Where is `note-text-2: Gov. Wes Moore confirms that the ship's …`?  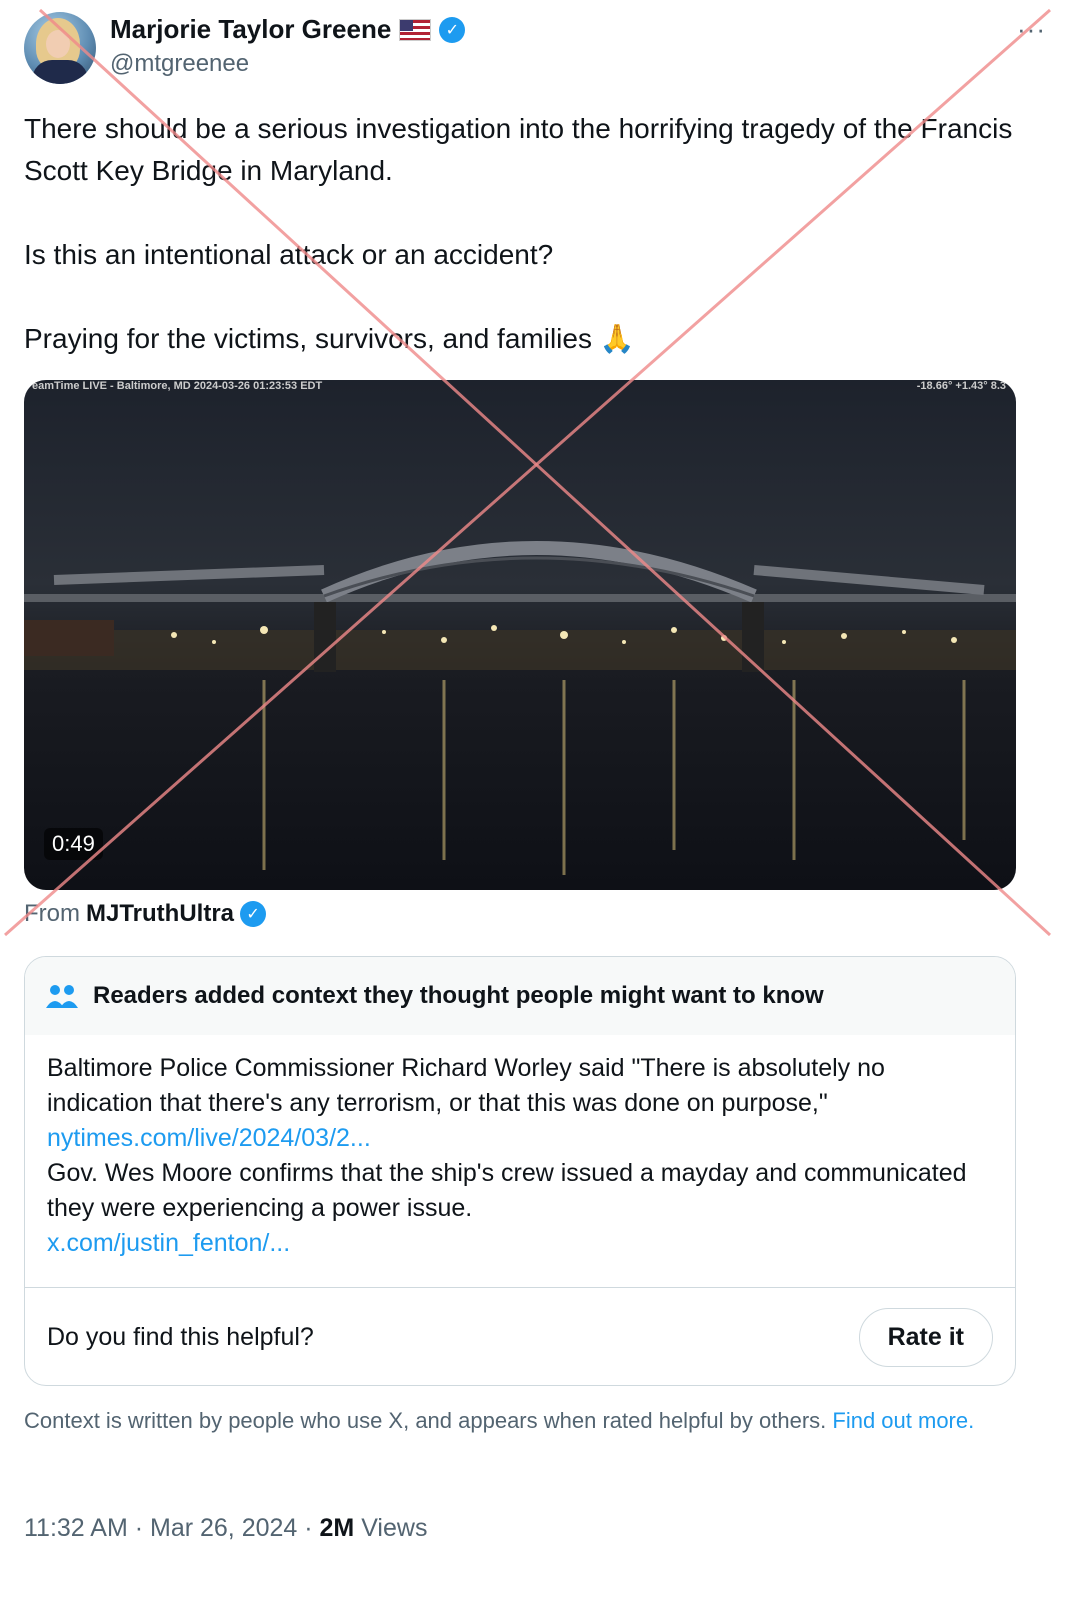
note-text-2: Gov. Wes Moore confirms that the ship's … is located at coordinates (507, 1190).